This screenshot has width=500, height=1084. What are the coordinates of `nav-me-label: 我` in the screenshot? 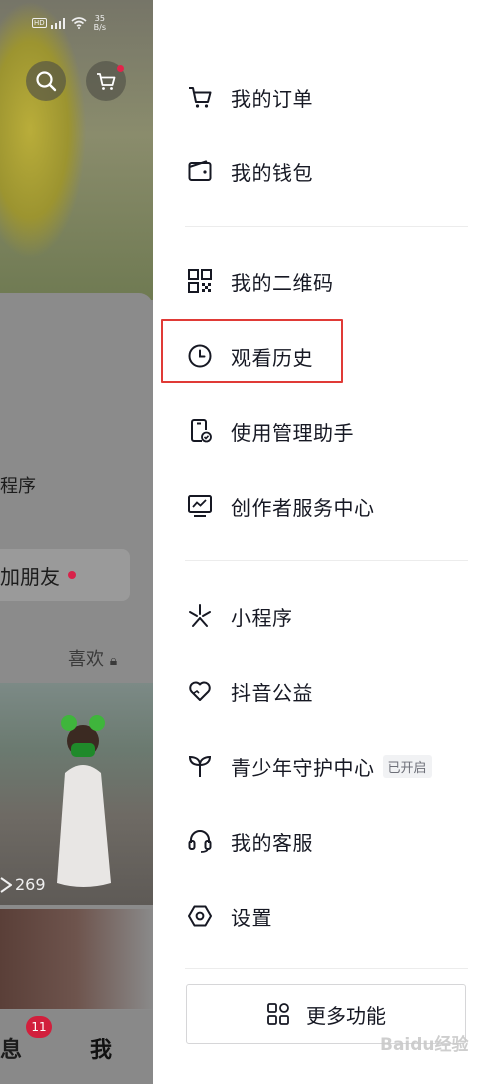 It's located at (101, 1050).